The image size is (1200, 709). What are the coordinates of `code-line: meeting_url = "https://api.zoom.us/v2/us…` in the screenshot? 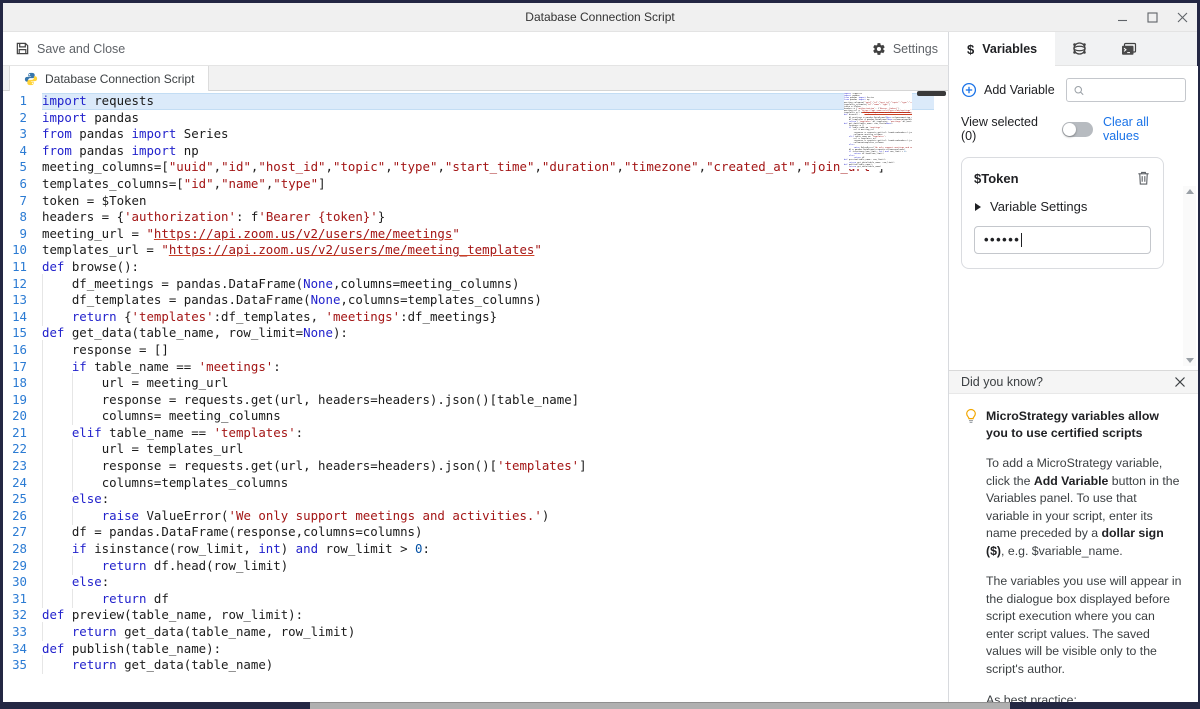 It's located at (495, 234).